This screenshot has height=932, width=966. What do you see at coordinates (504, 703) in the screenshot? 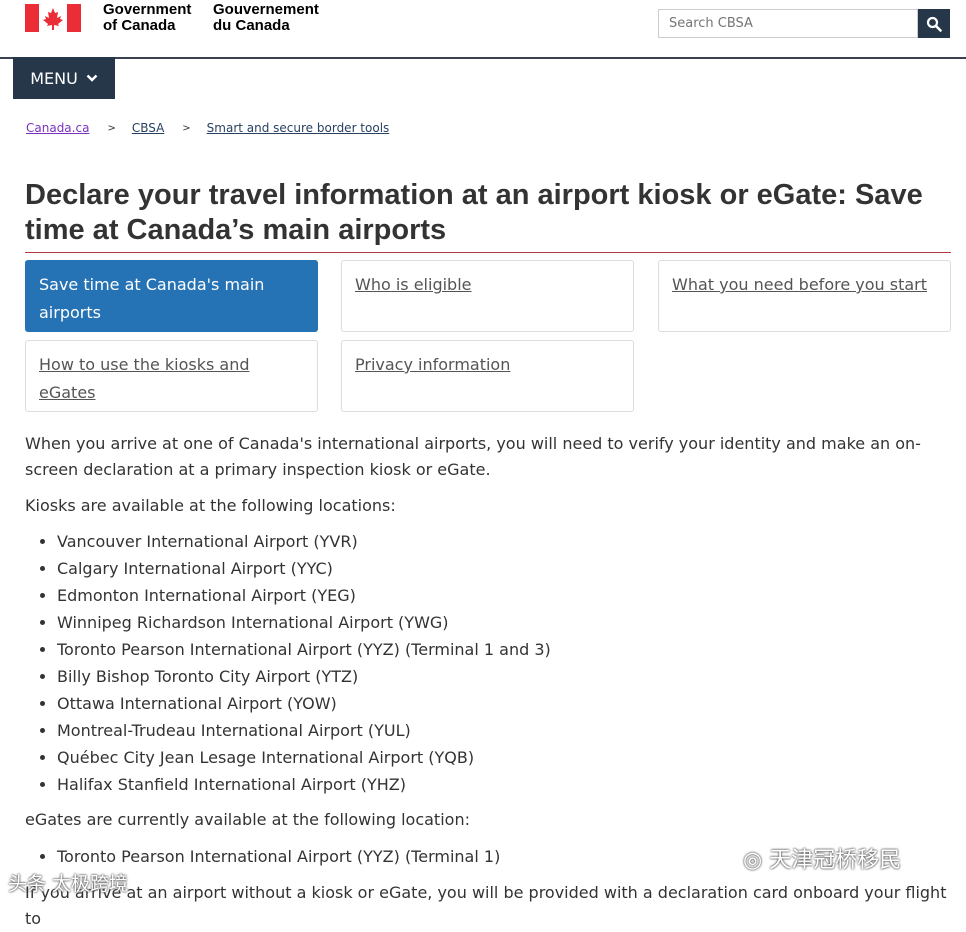
I see `list-item: Ottawa International Airport (YOW)` at bounding box center [504, 703].